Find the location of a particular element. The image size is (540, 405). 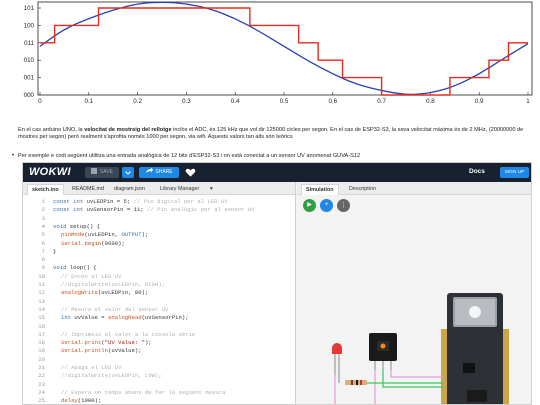

tab-library-manager: Library Manager is located at coordinates (179, 189).